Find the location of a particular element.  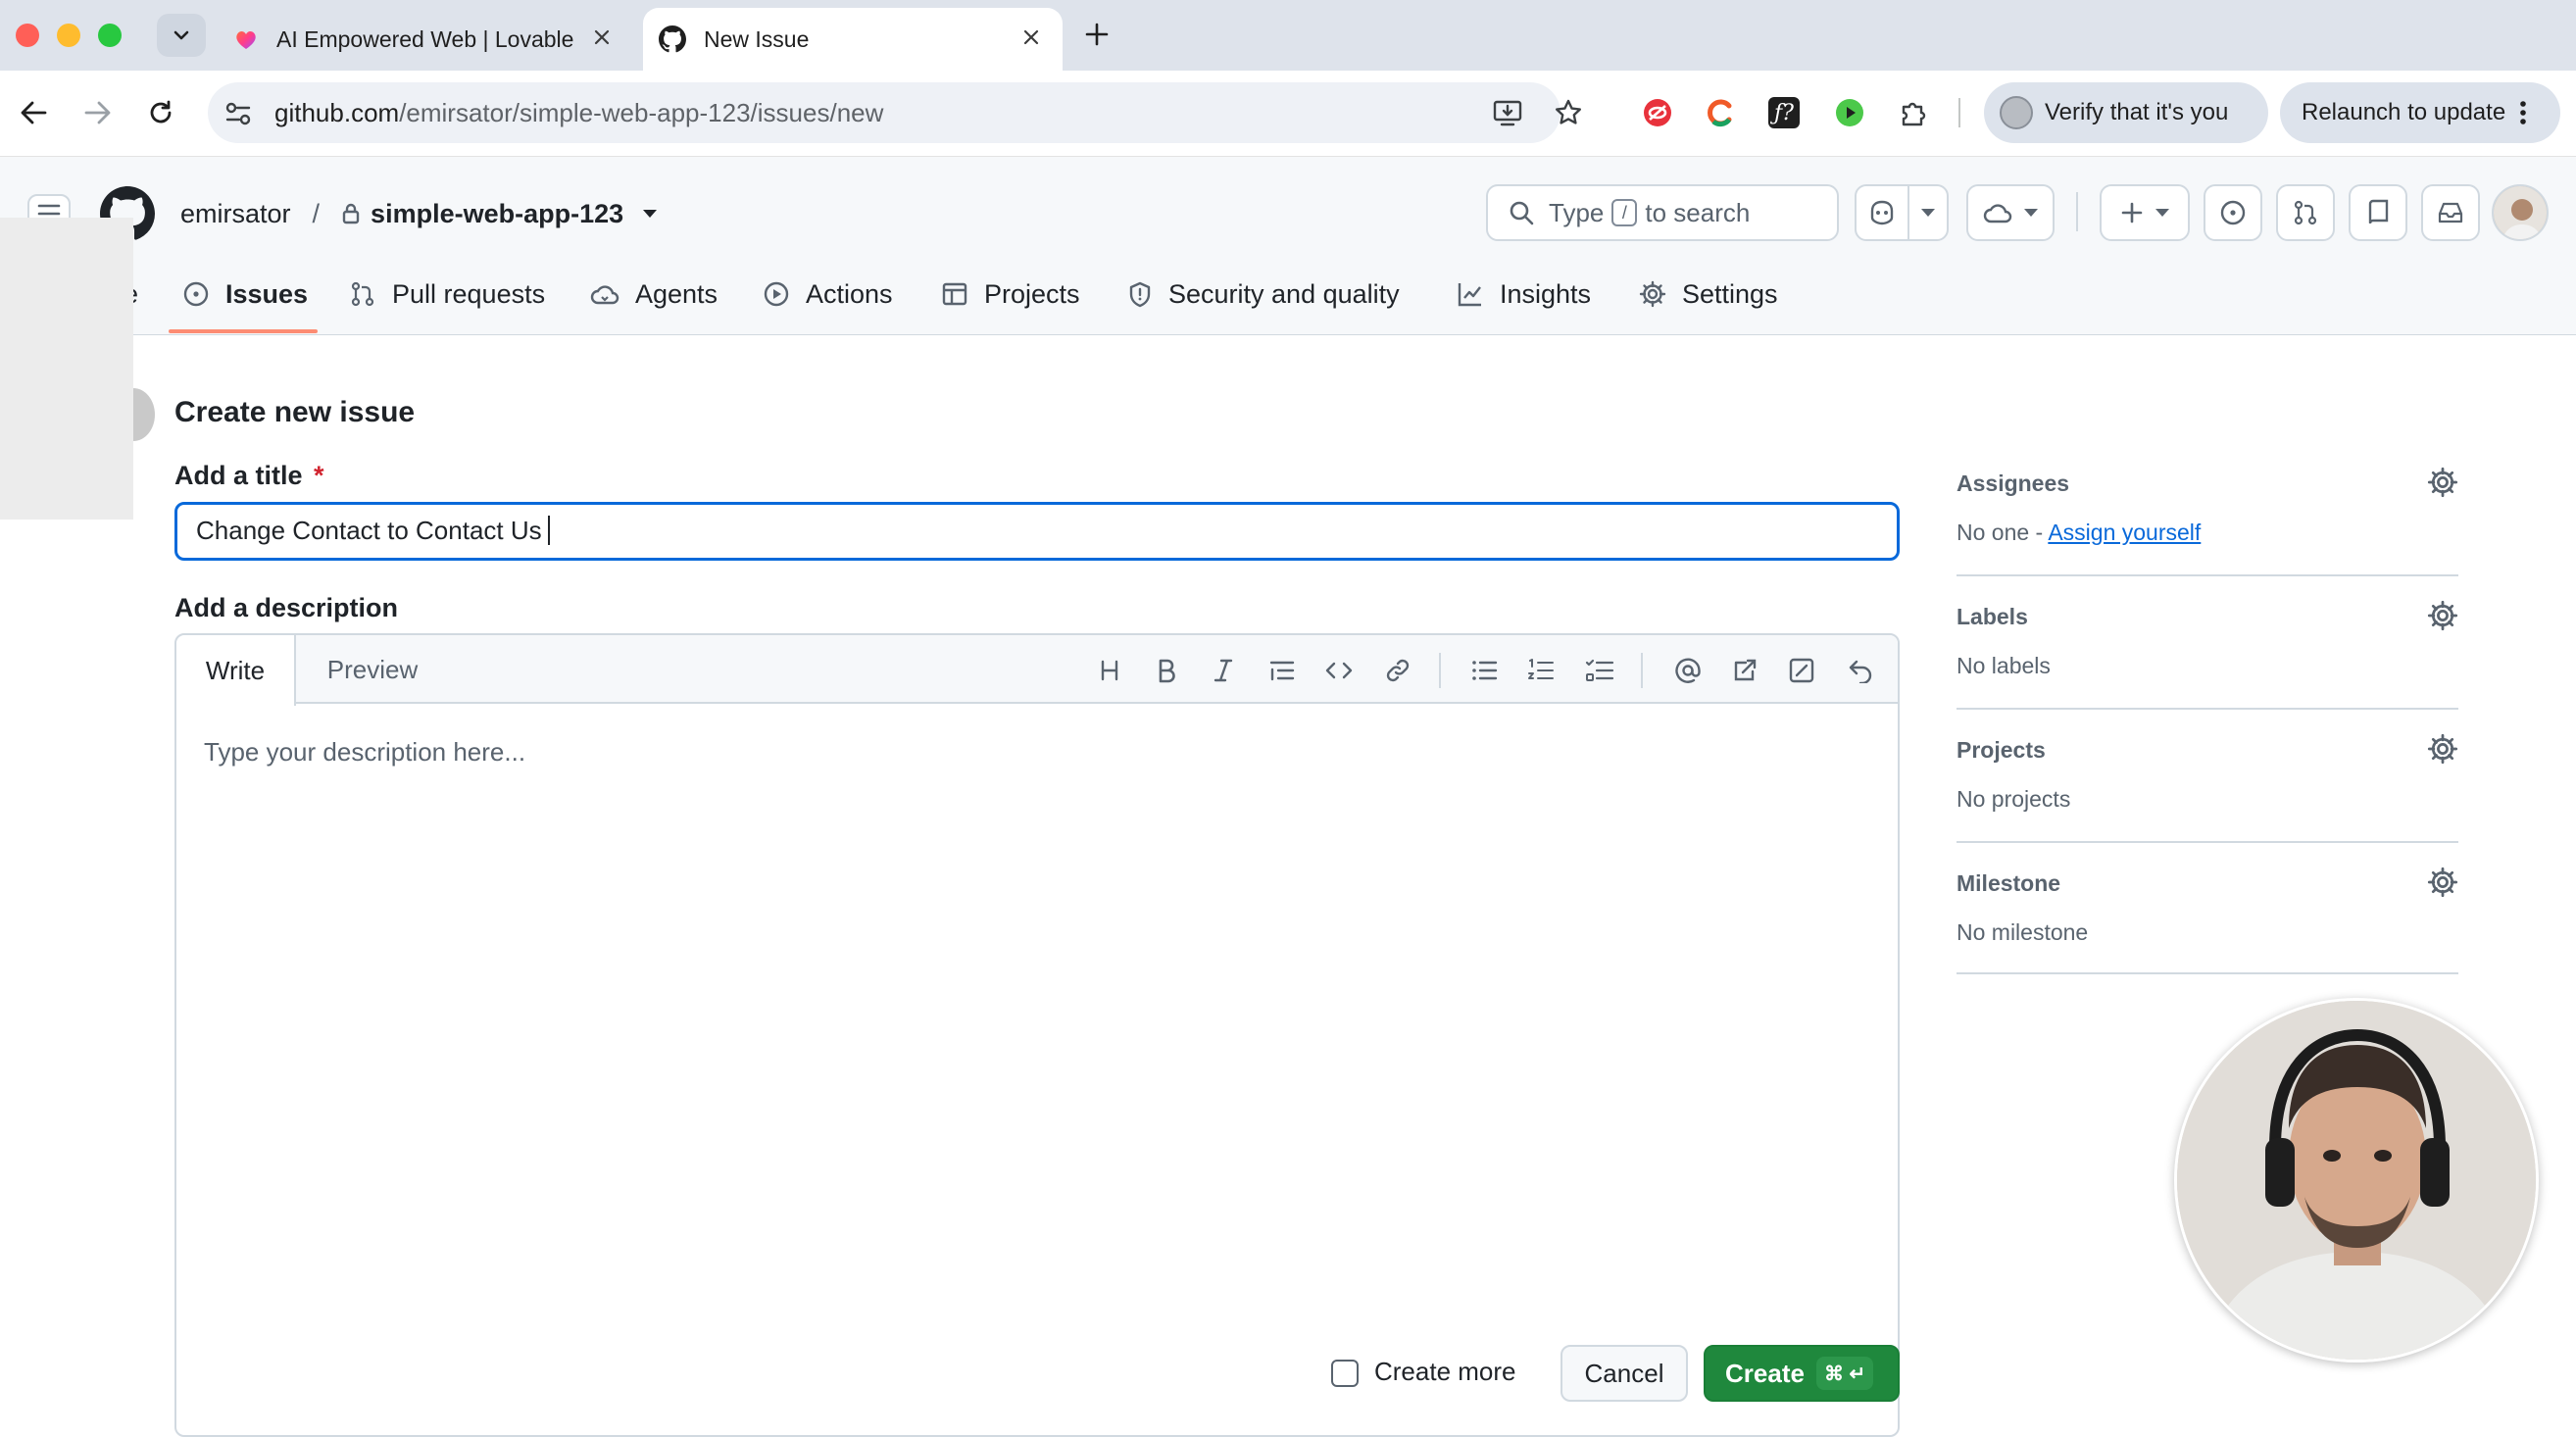

assignees-value: No one - Assign yourself is located at coordinates (2079, 533).